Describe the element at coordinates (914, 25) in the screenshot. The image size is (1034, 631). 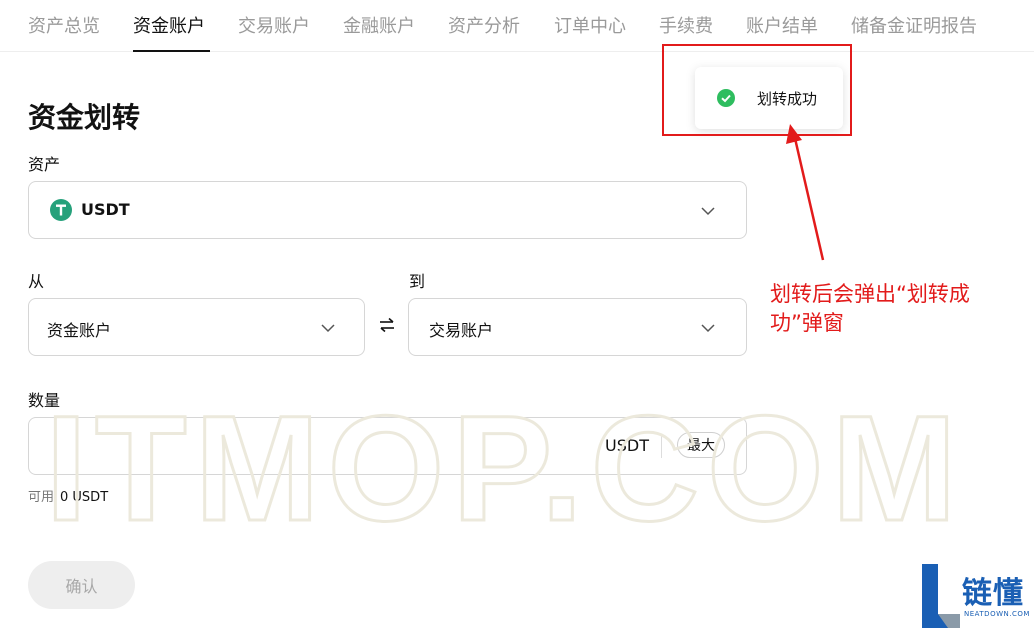
I see `tab-proof-of-reserves: 储备金证明报告` at that location.